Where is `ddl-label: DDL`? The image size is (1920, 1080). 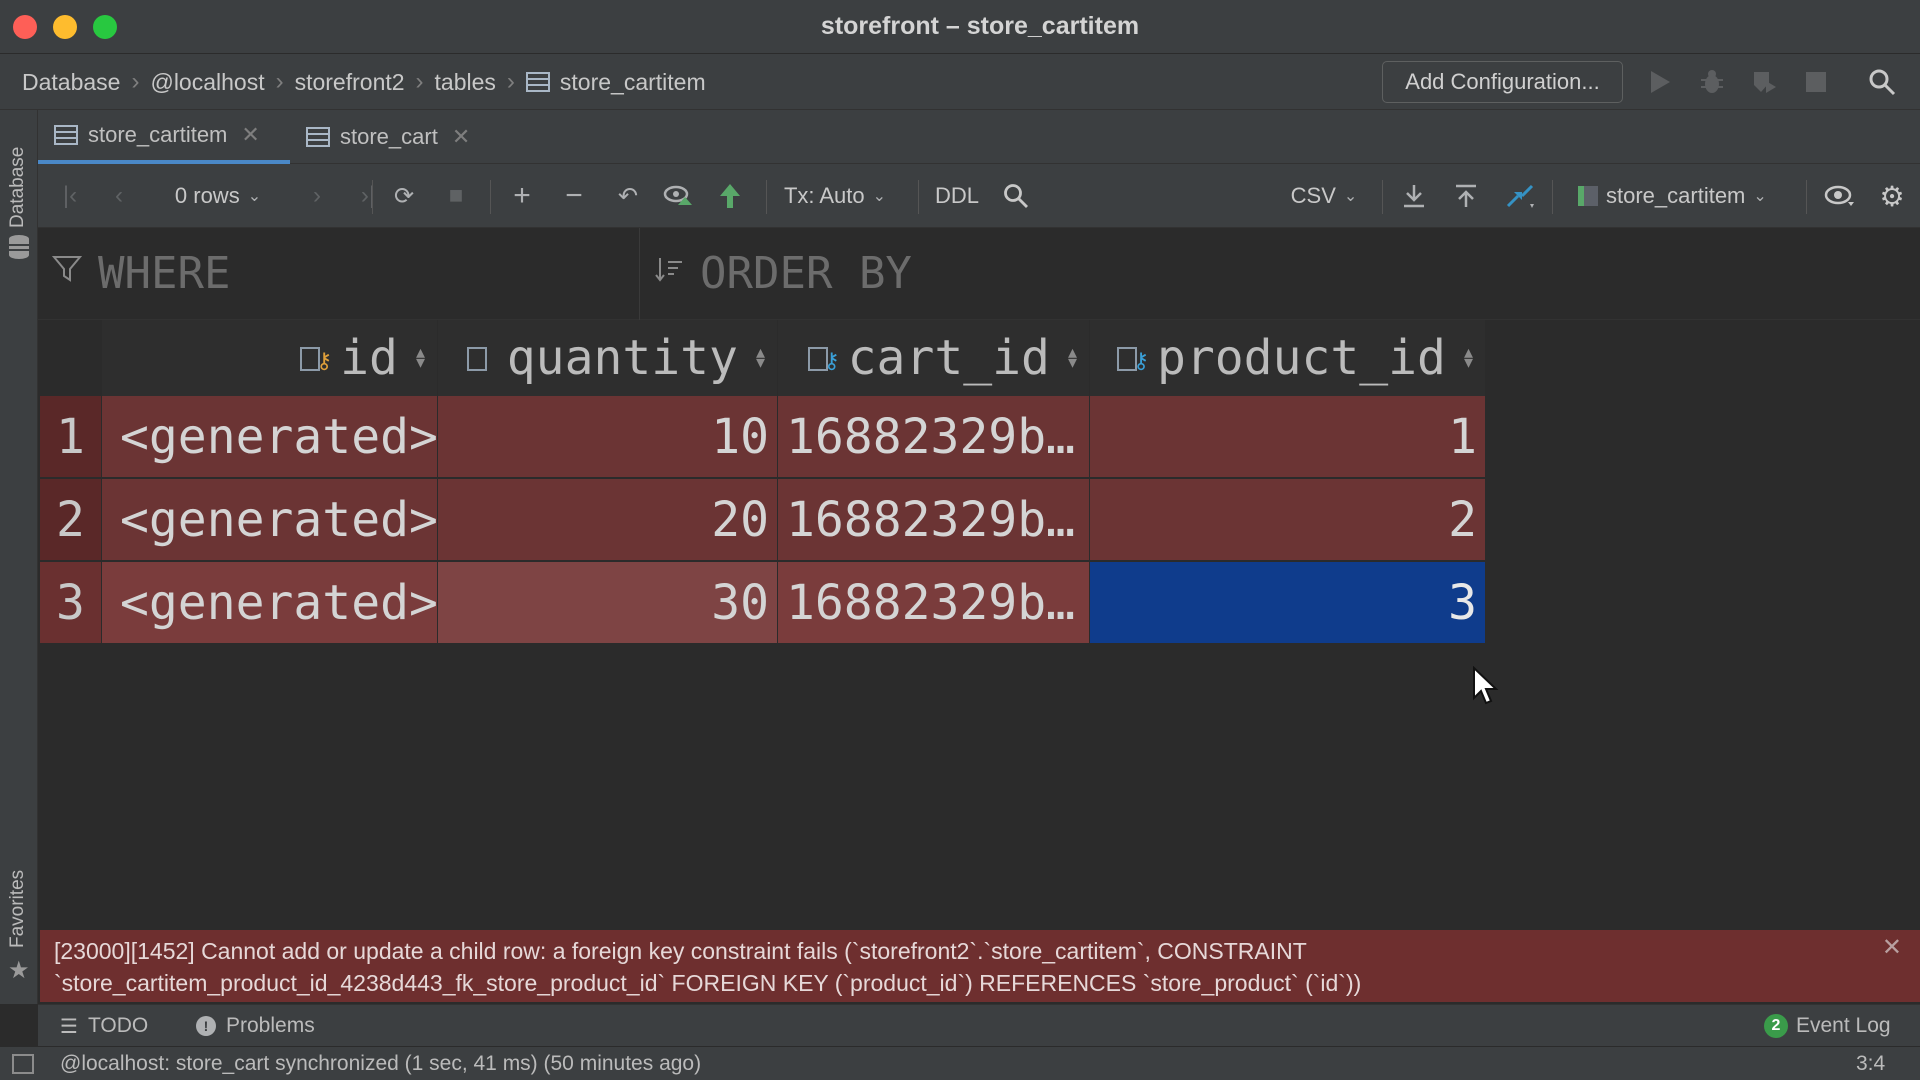
ddl-label: DDL is located at coordinates (956, 195).